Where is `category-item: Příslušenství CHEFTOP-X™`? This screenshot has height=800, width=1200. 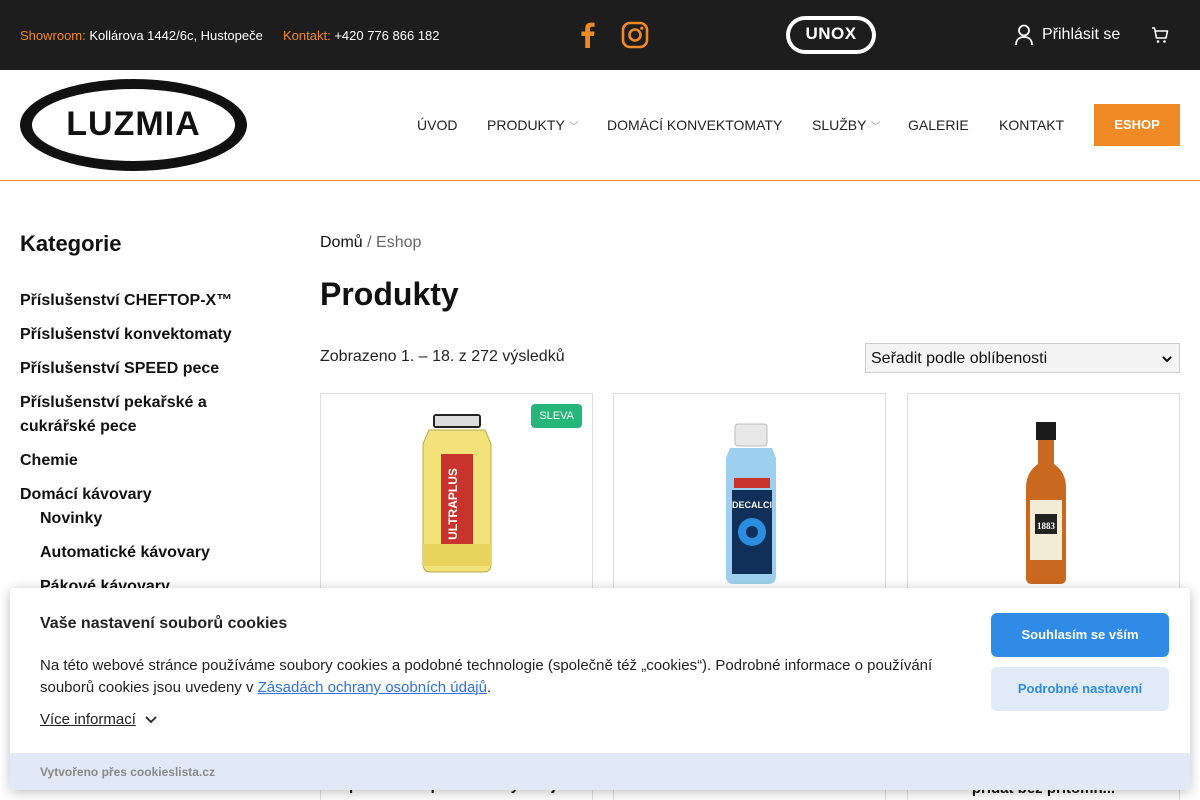
category-item: Příslušenství CHEFTOP-X™ is located at coordinates (135, 301).